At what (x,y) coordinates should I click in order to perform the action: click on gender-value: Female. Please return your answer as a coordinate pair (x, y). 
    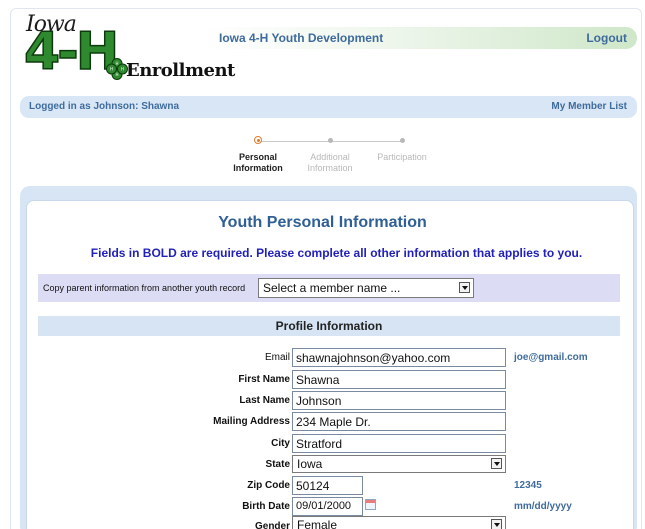
    Looking at the image, I should click on (317, 523).